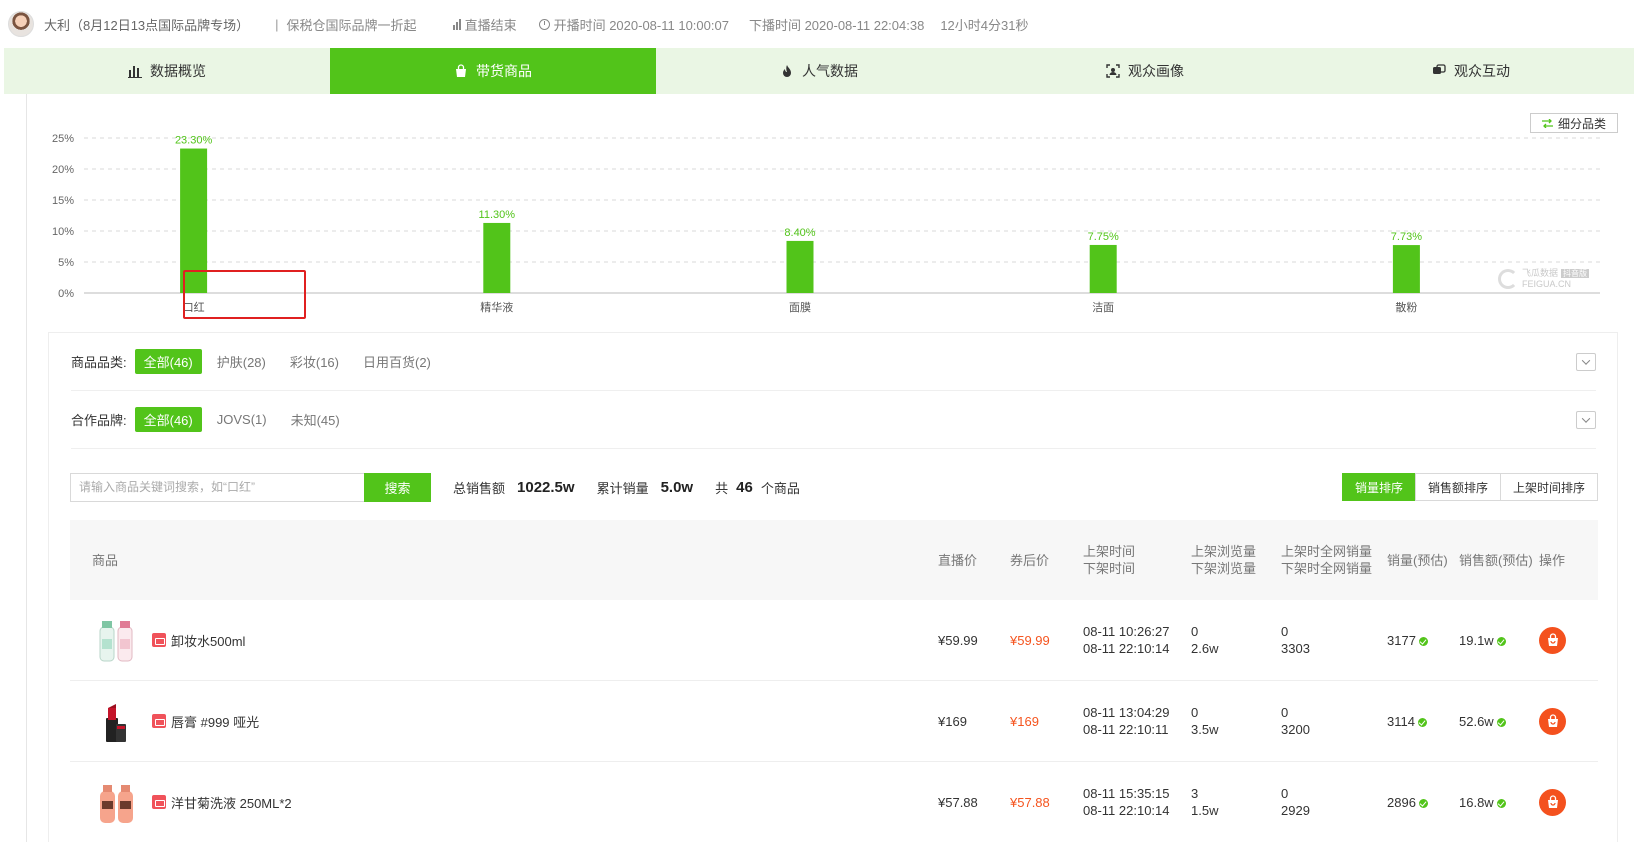  Describe the element at coordinates (1378, 487) in the screenshot. I see `sort-by-sales-button: 销量排序` at that location.